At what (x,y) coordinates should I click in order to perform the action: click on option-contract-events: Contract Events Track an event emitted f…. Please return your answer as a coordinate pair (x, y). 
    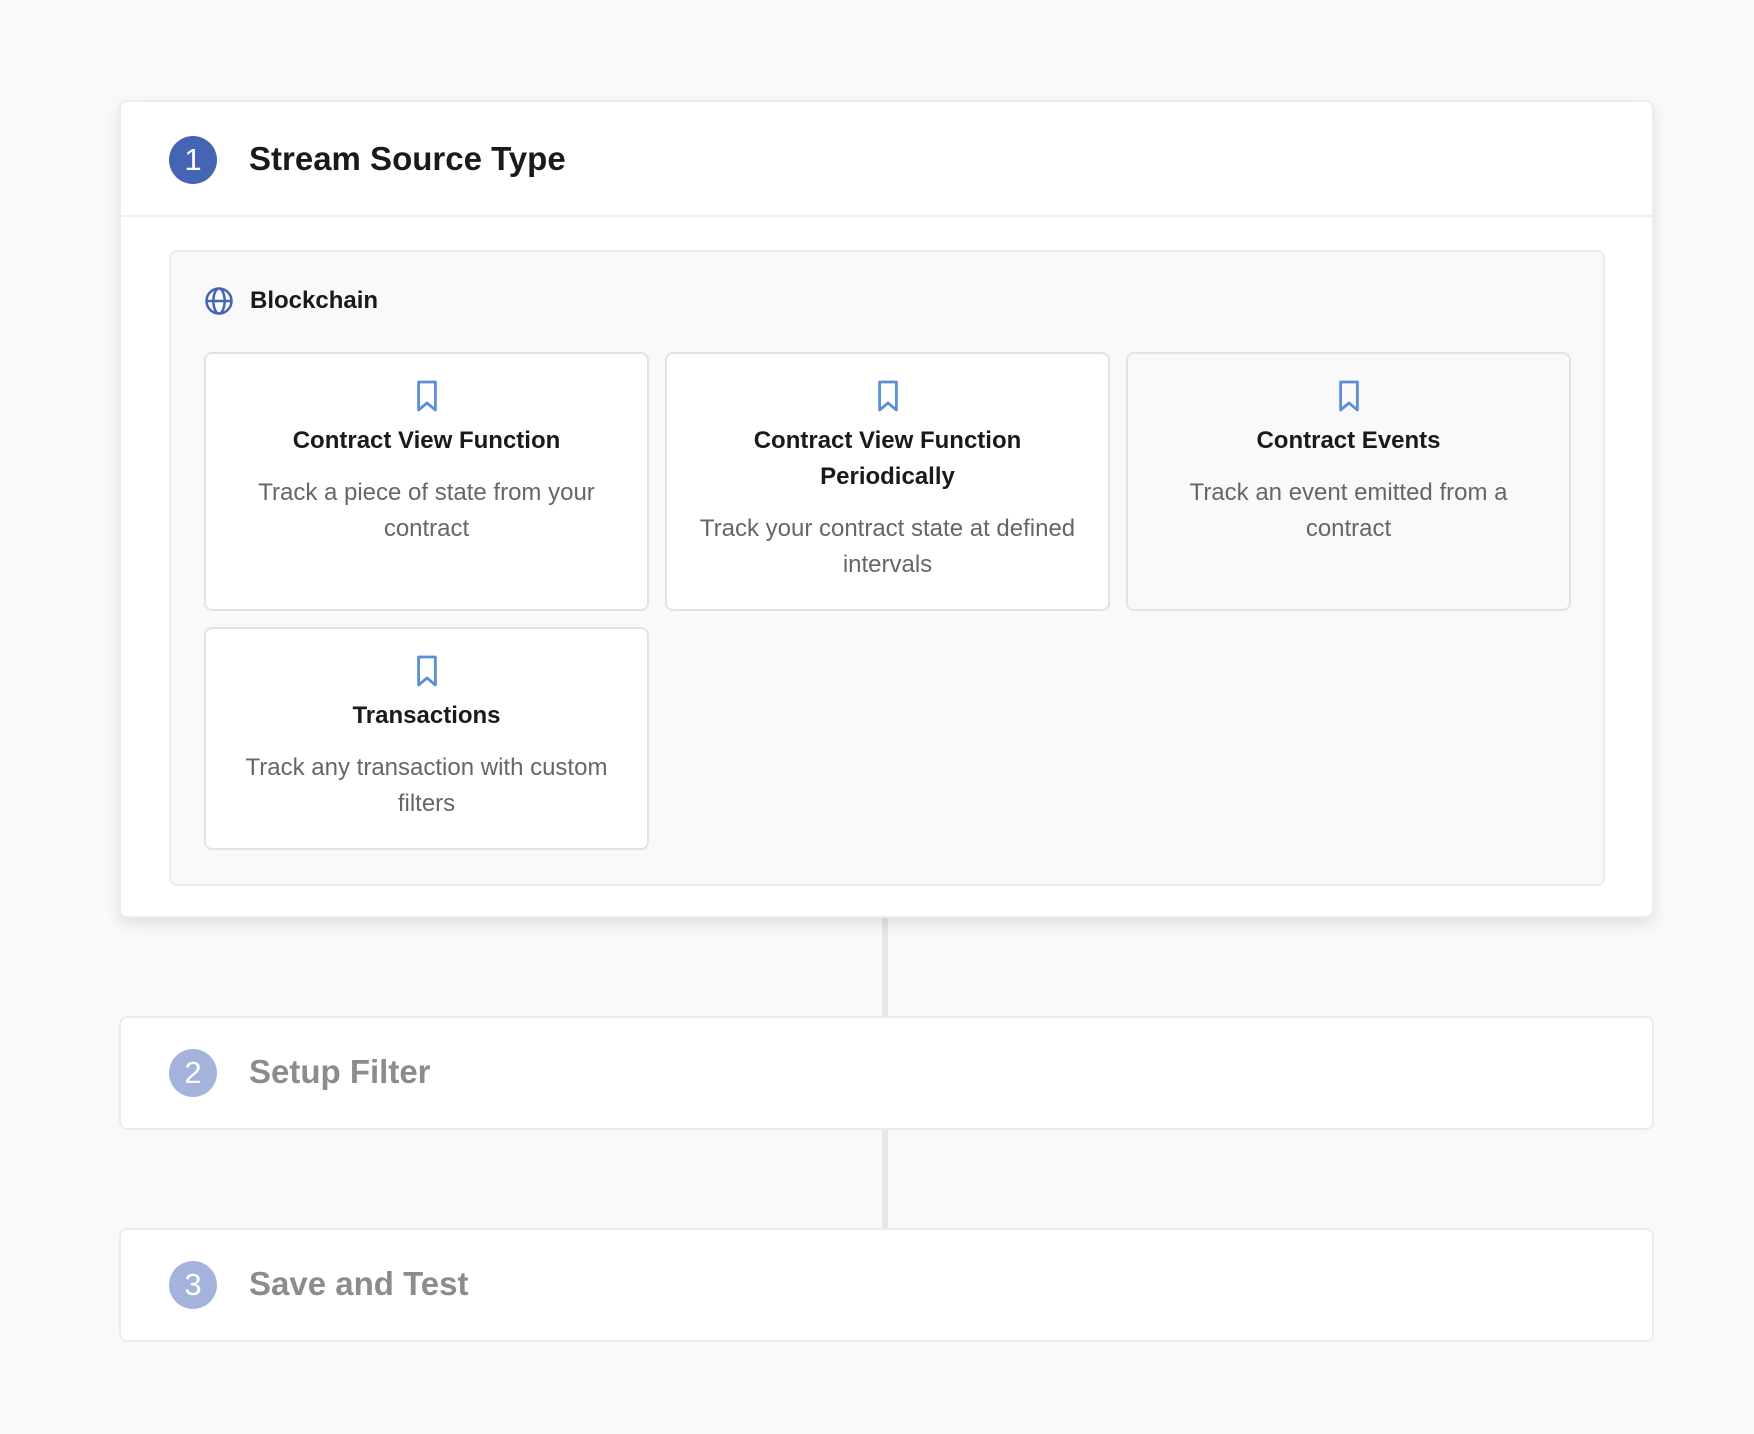
    Looking at the image, I should click on (1348, 481).